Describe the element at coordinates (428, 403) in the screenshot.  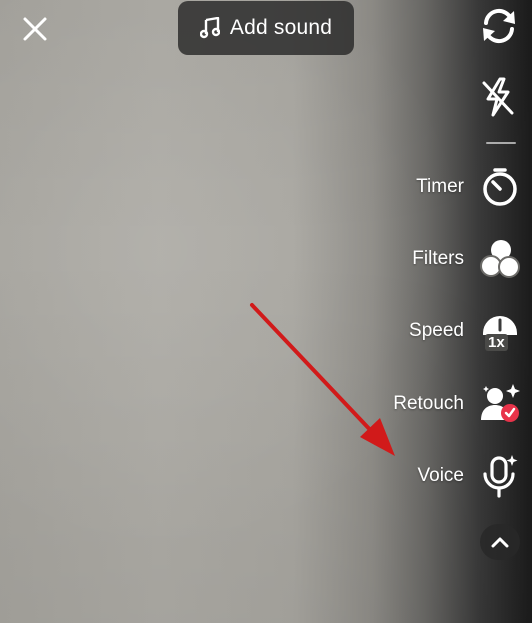
I see `retouch-label: Retouch` at that location.